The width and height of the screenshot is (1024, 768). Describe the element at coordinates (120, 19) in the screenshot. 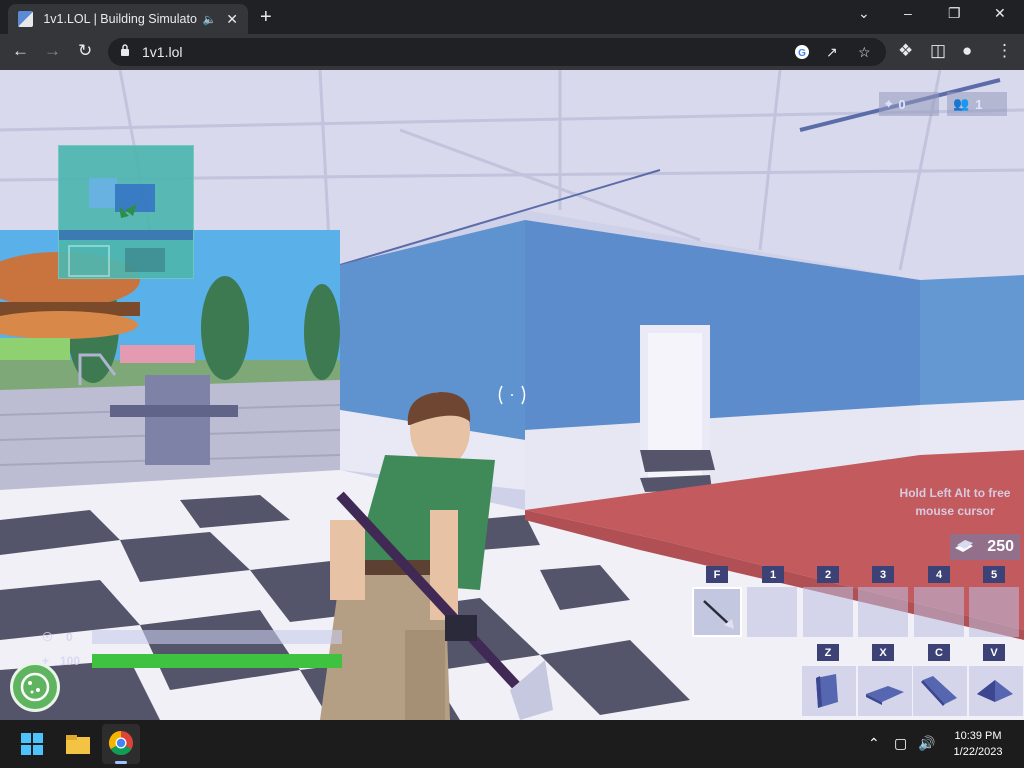

I see `tab-title: 1v1.LOL | Building Simulator,` at that location.